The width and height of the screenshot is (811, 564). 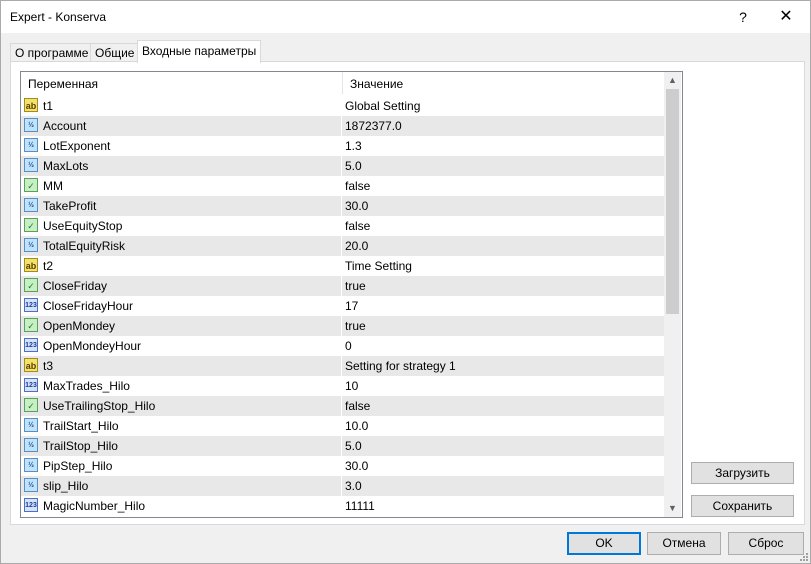 I want to click on table-row: ½ TakeProfit 30.0, so click(x=342, y=206).